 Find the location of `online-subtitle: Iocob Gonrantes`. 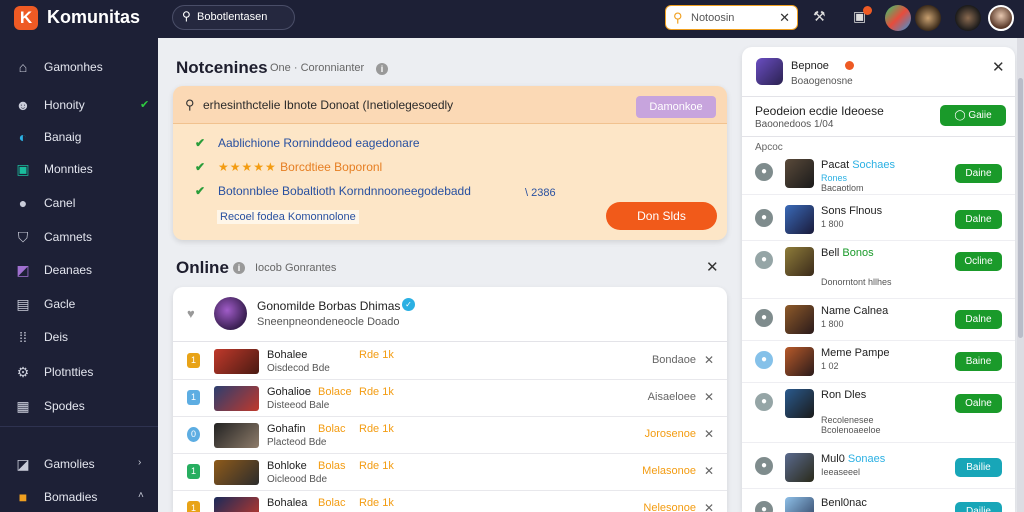

online-subtitle: Iocob Gonrantes is located at coordinates (296, 268).